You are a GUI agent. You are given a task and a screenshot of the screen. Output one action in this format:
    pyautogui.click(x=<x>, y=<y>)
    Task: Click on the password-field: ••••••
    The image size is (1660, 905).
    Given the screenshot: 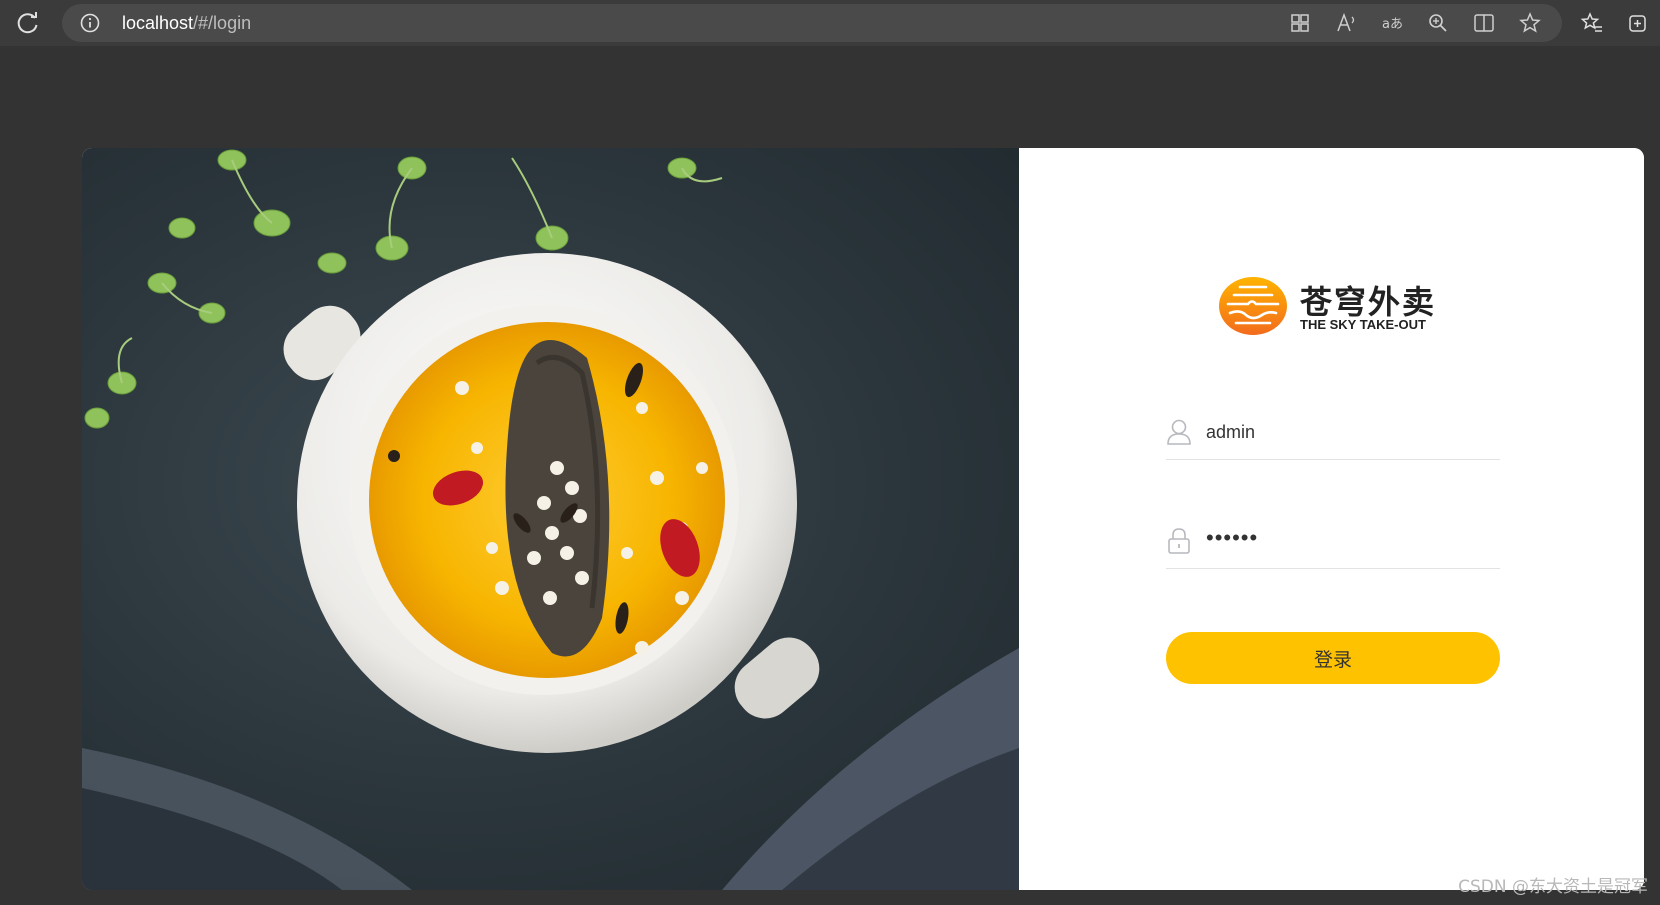 What is the action you would take?
    pyautogui.click(x=1333, y=544)
    